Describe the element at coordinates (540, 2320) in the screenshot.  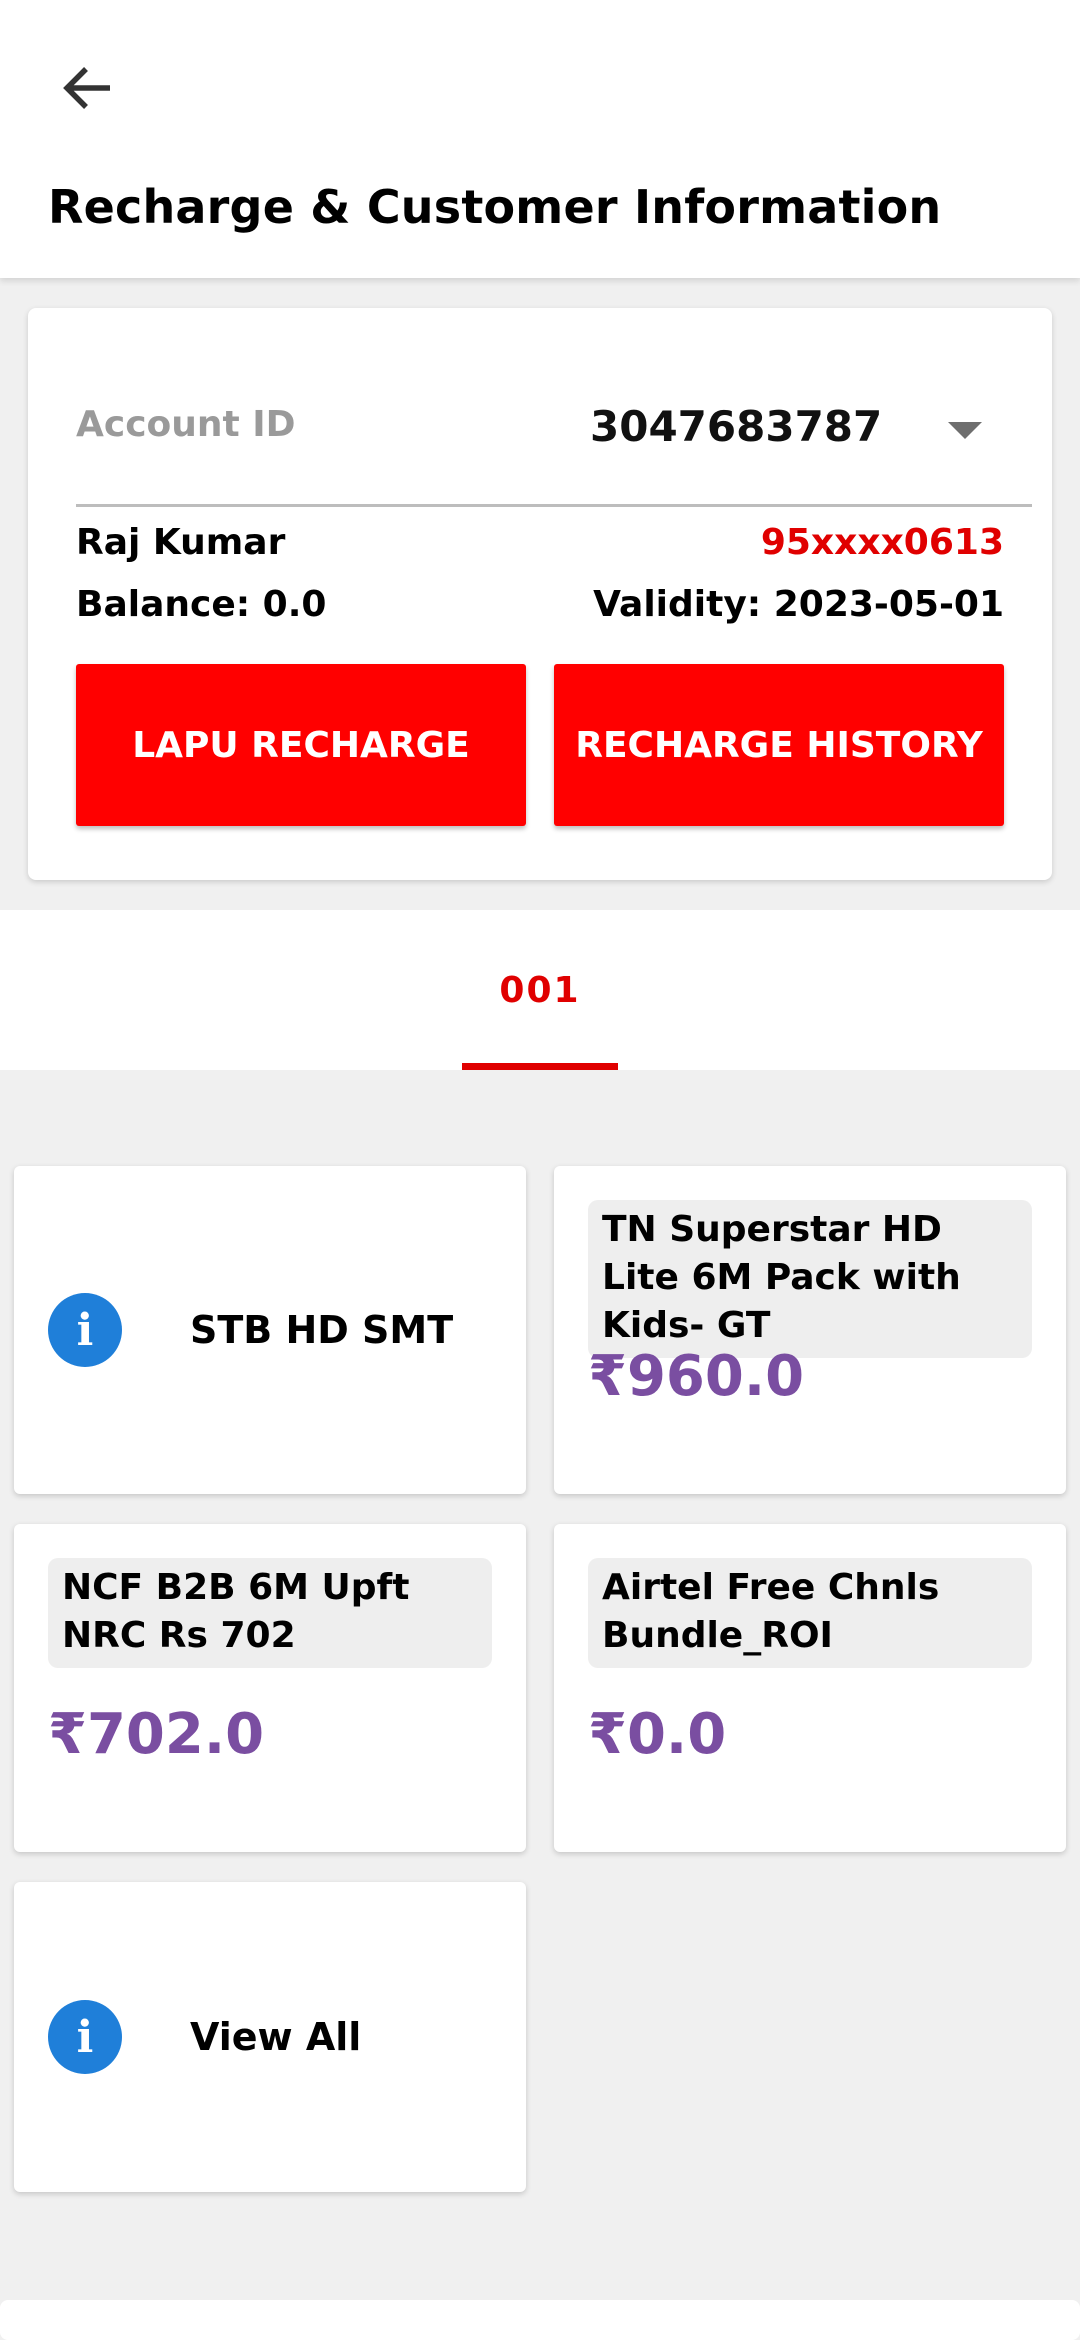
I see `next-card-edge` at that location.